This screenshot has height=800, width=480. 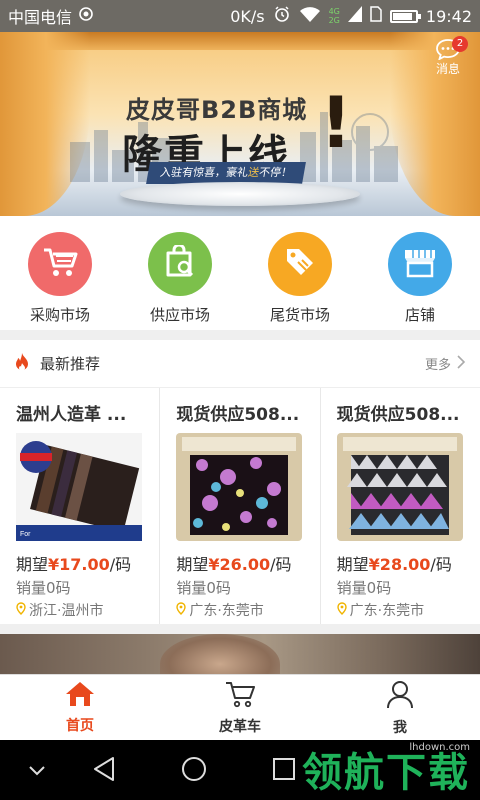 I want to click on category-label: 采购市场, so click(x=59, y=315).